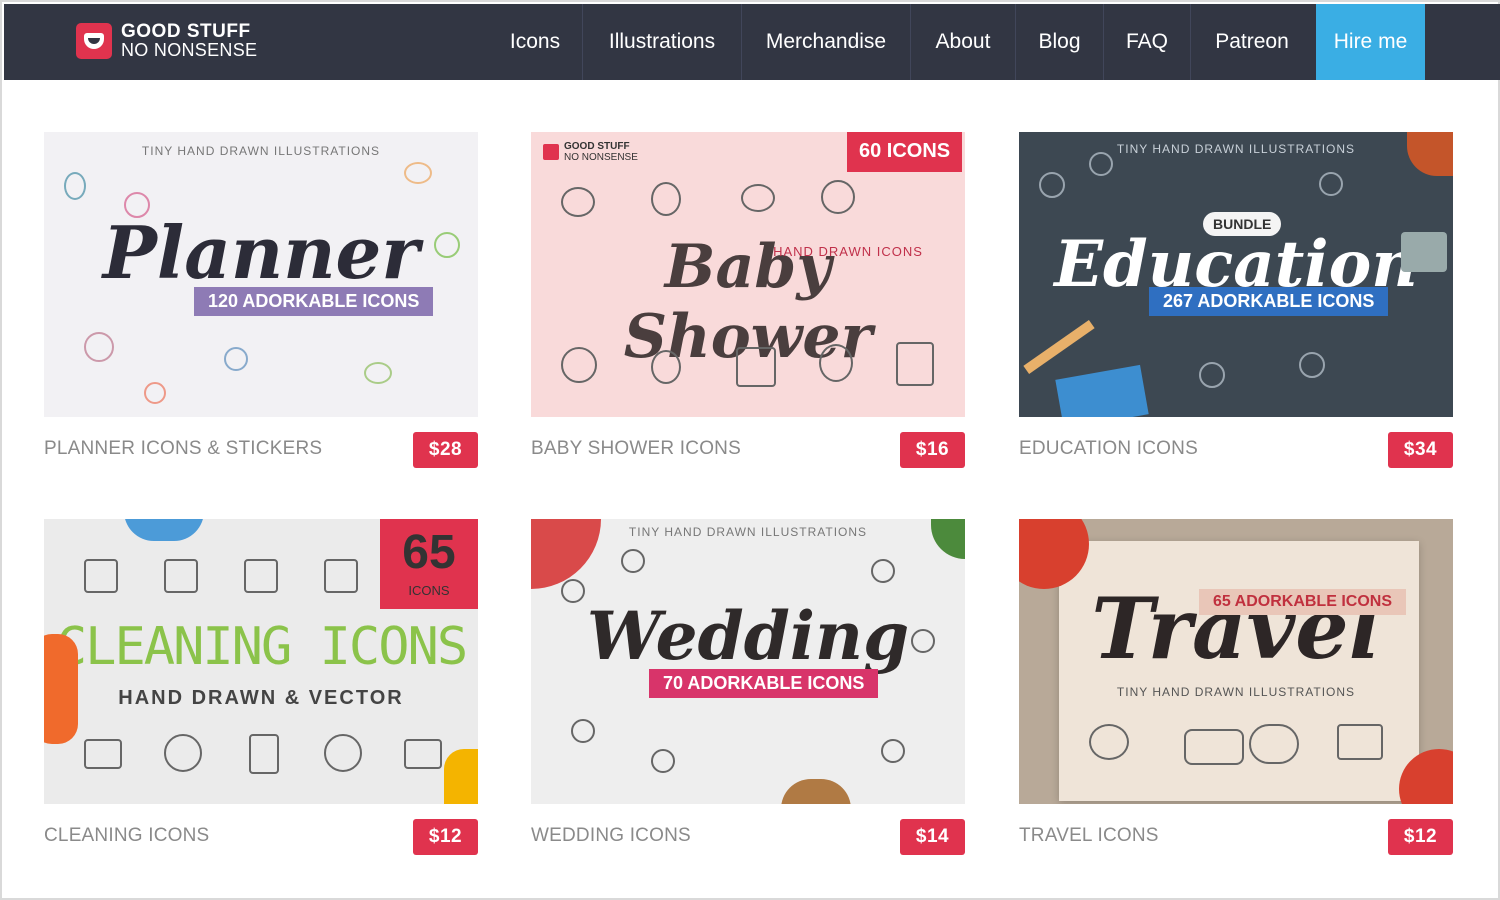  Describe the element at coordinates (183, 449) in the screenshot. I see `product-name: PLANNER ICONS & STICKERS` at that location.